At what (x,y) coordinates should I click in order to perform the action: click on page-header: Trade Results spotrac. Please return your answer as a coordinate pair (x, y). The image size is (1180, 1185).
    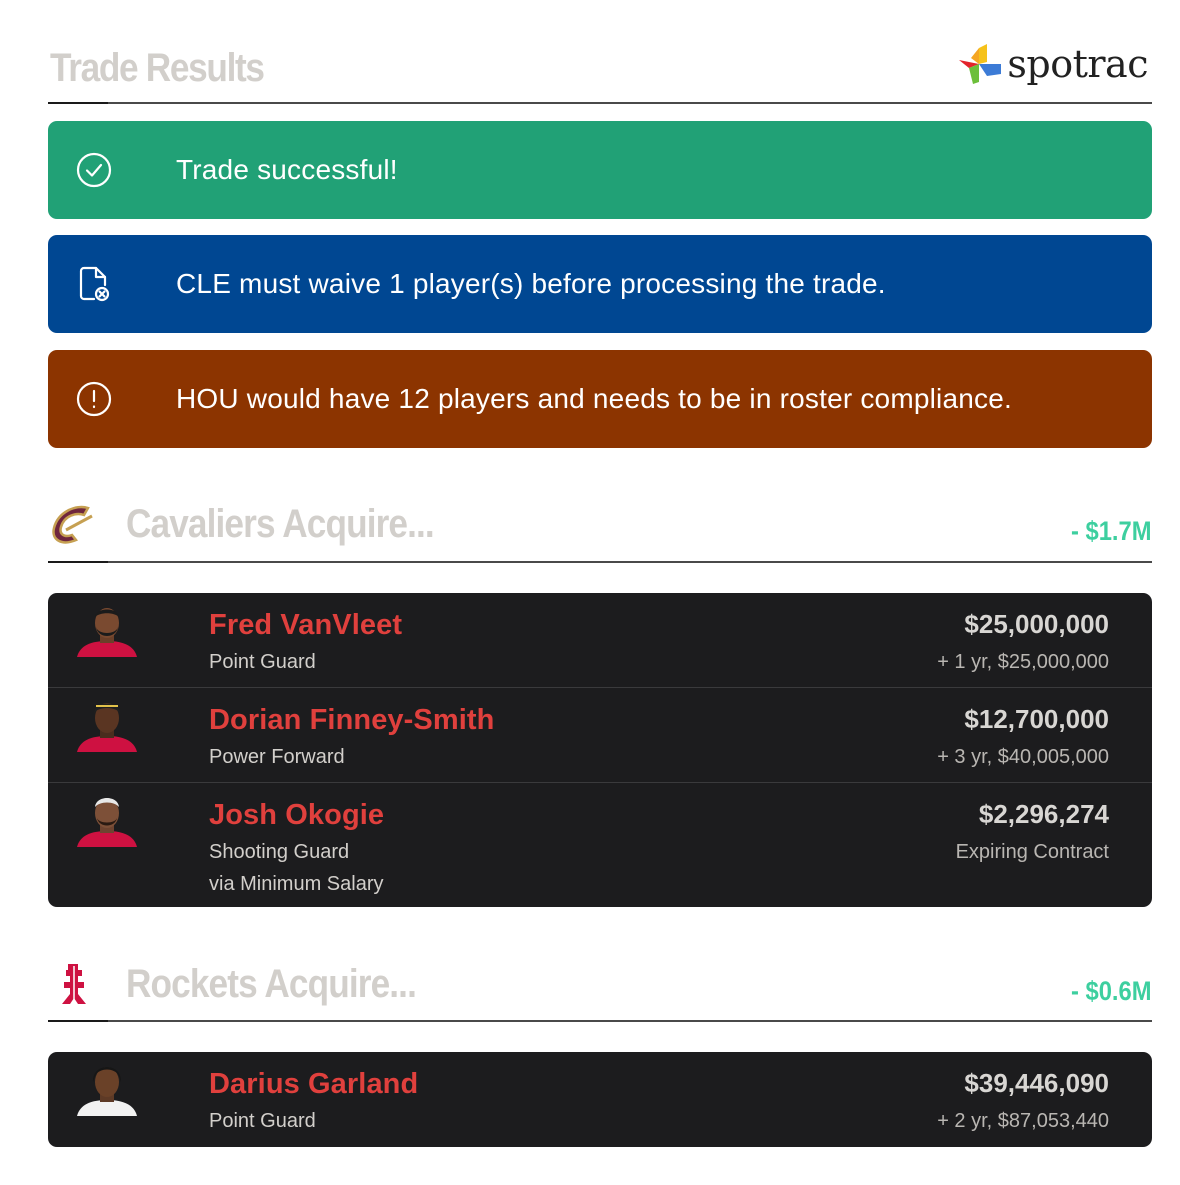
    Looking at the image, I should click on (600, 71).